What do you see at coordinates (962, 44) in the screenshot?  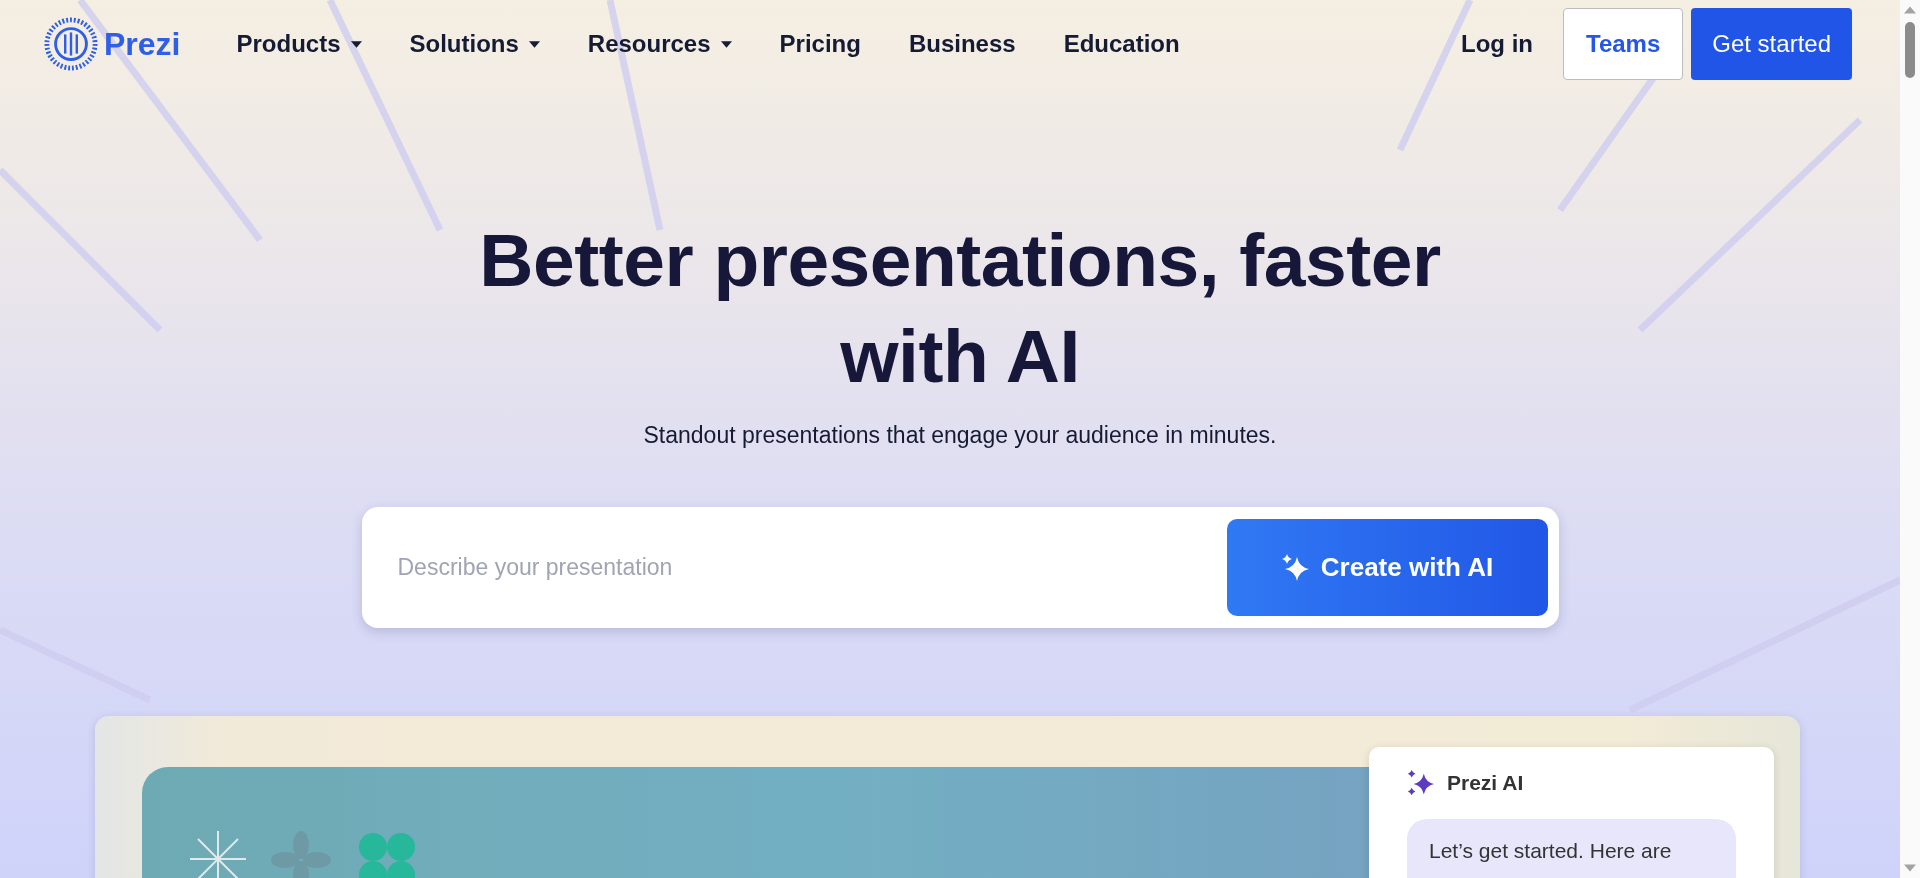 I see `nav-link: Business` at bounding box center [962, 44].